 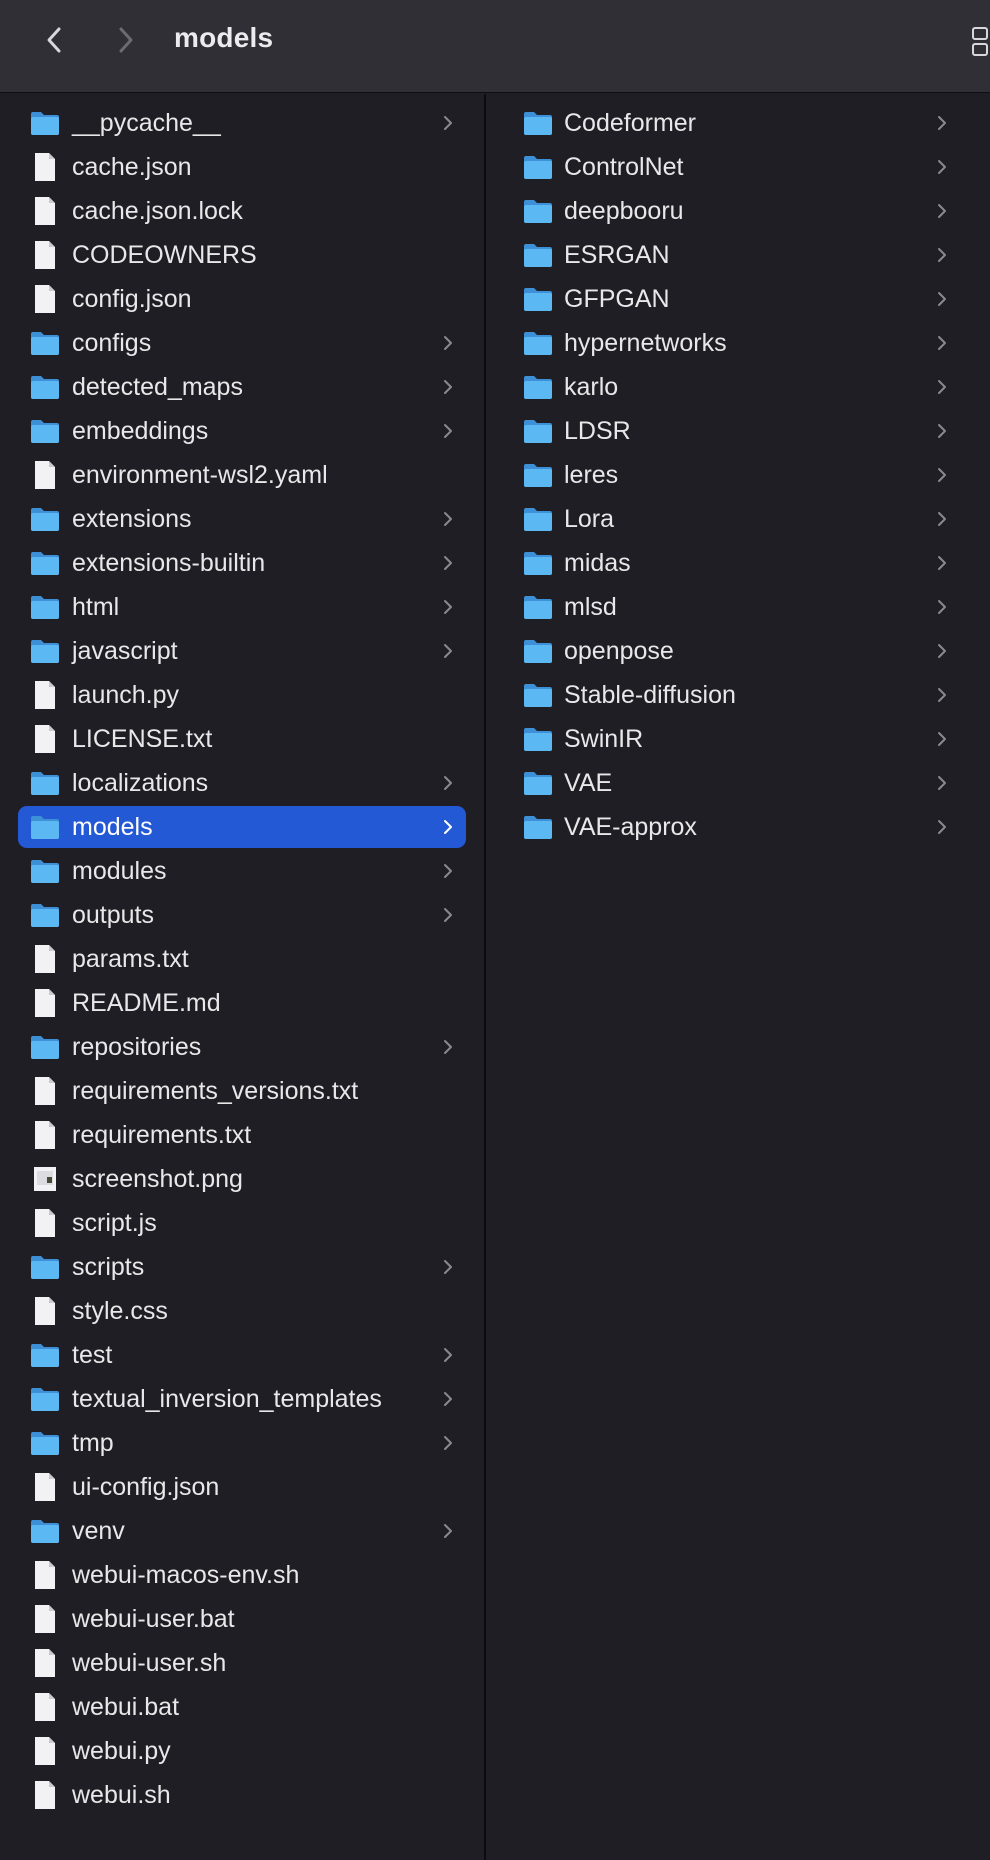 What do you see at coordinates (242, 1311) in the screenshot?
I see `file-item: style.css` at bounding box center [242, 1311].